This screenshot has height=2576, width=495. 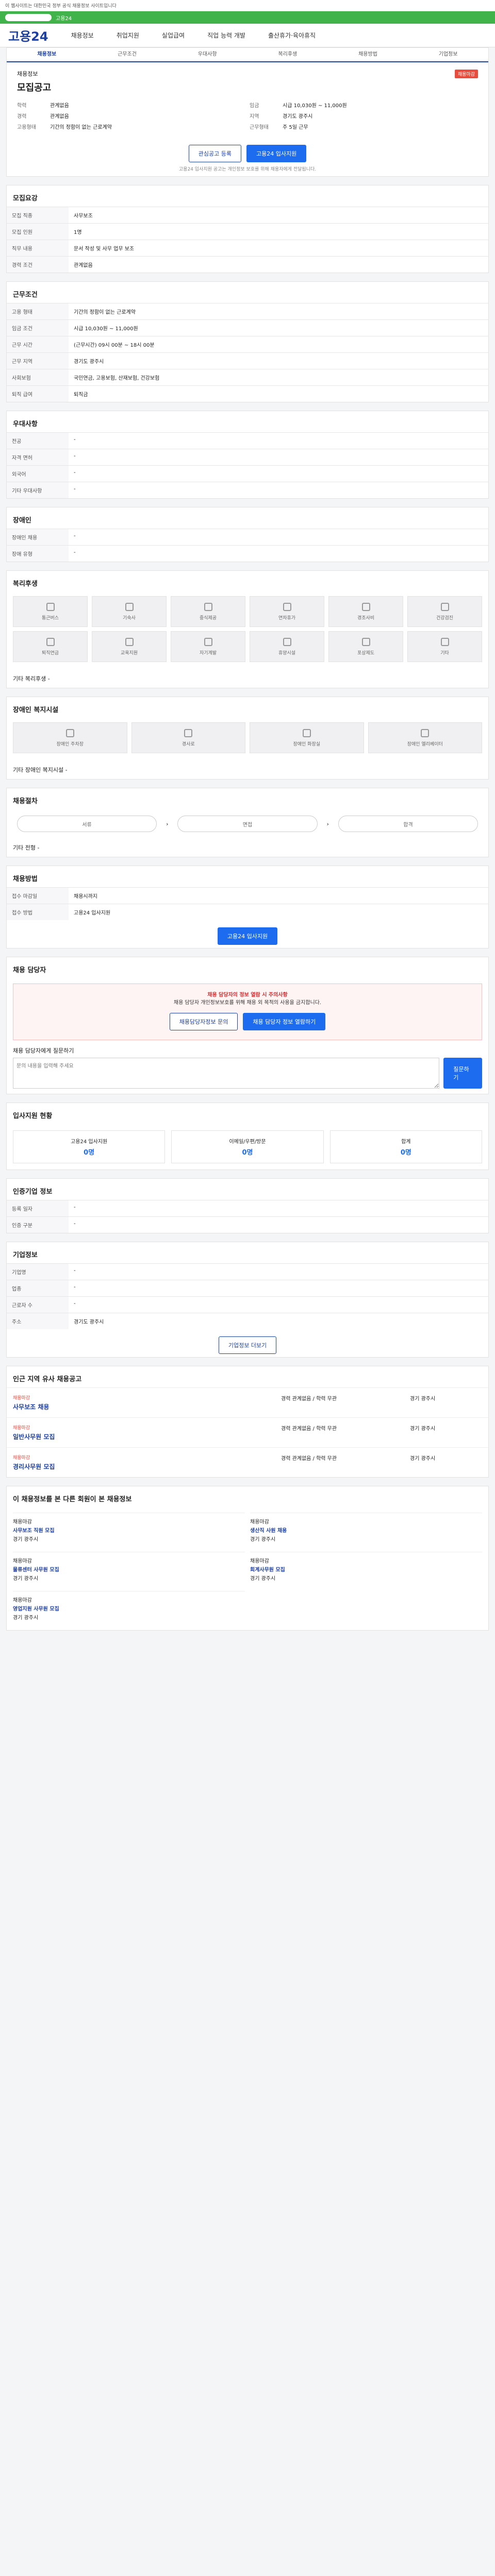 I want to click on row-label: 장애 유형, so click(x=38, y=553).